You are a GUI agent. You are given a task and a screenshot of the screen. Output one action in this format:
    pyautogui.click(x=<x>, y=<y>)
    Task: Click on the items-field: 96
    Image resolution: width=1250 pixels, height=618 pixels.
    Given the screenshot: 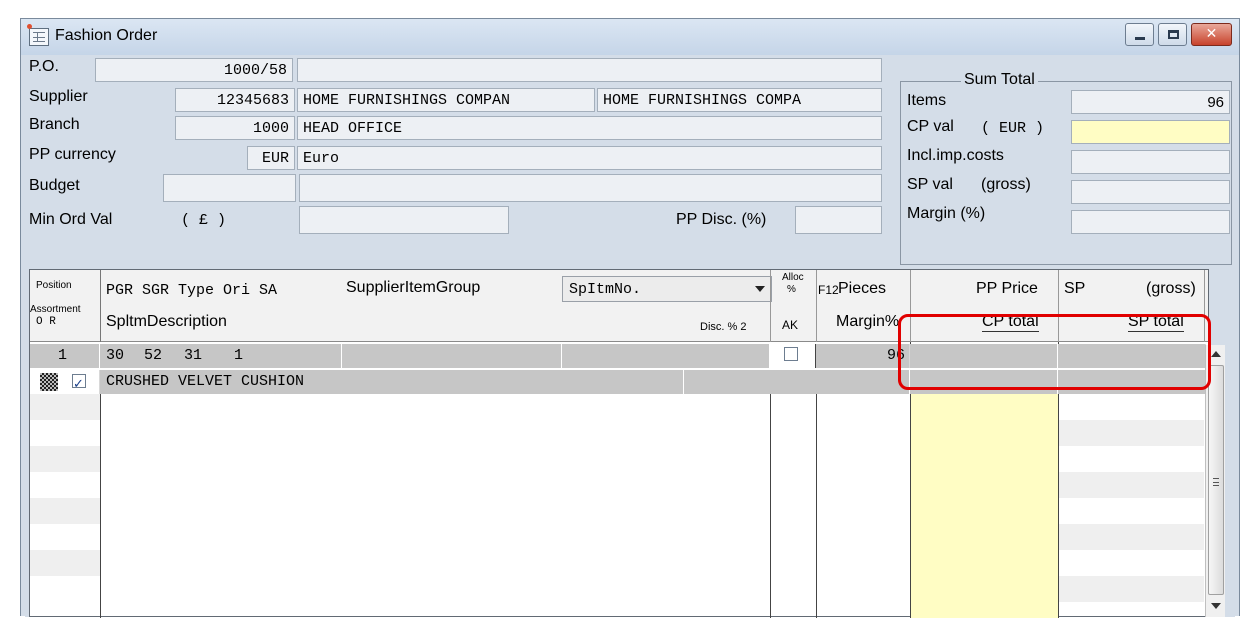 What is the action you would take?
    pyautogui.click(x=1150, y=102)
    